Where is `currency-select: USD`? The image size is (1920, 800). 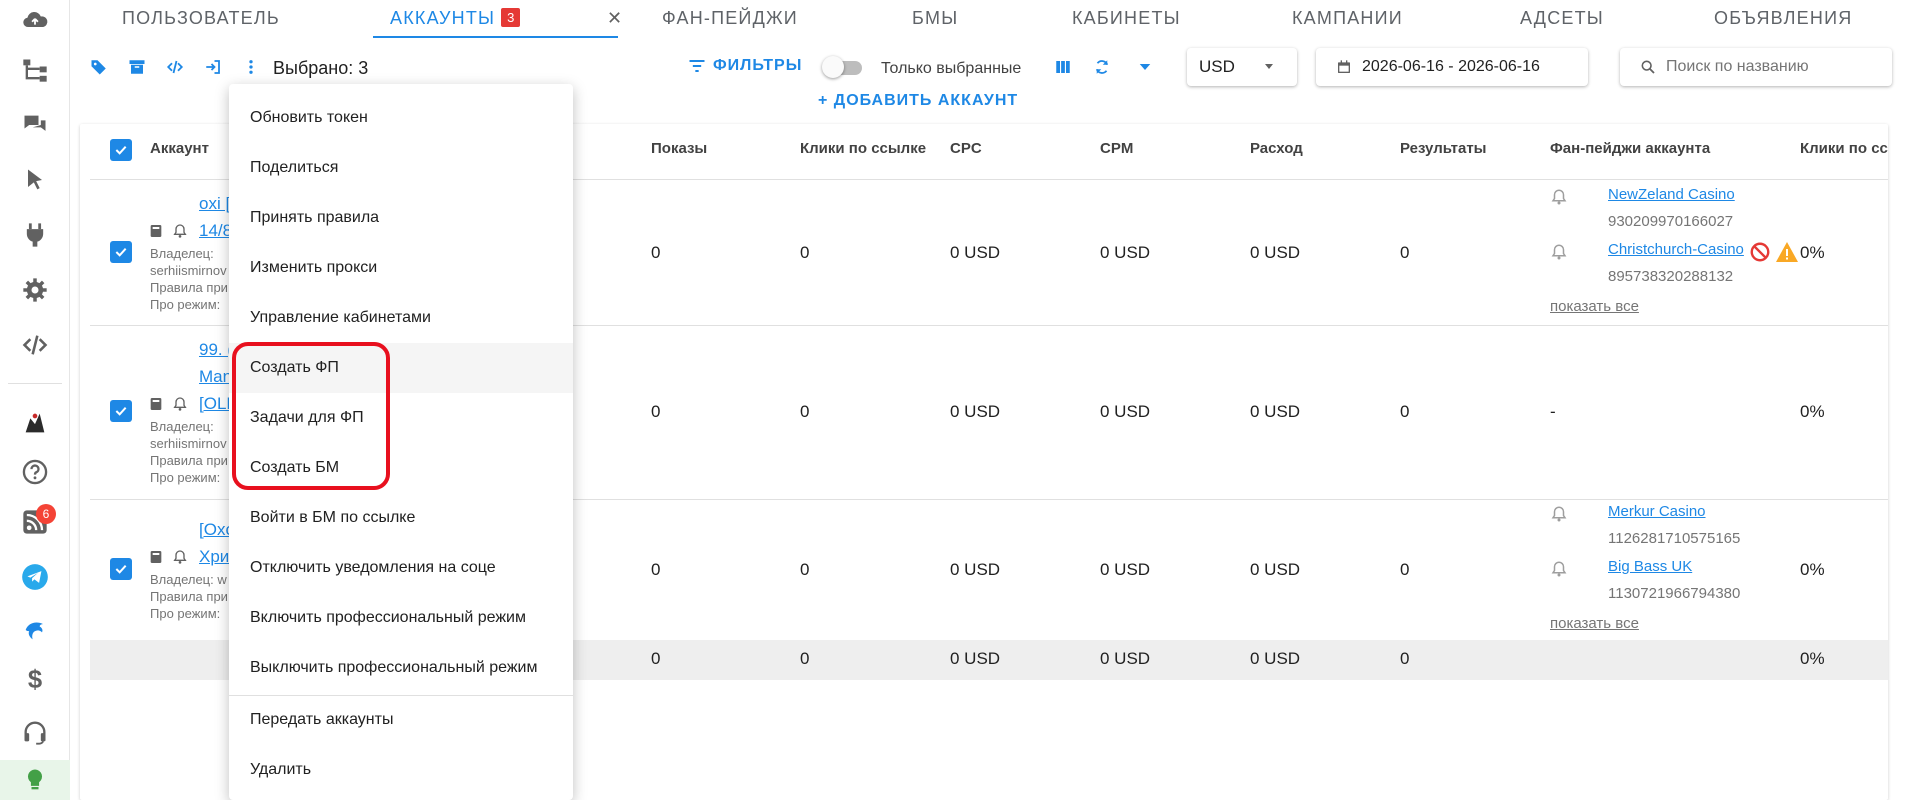 currency-select: USD is located at coordinates (1242, 67).